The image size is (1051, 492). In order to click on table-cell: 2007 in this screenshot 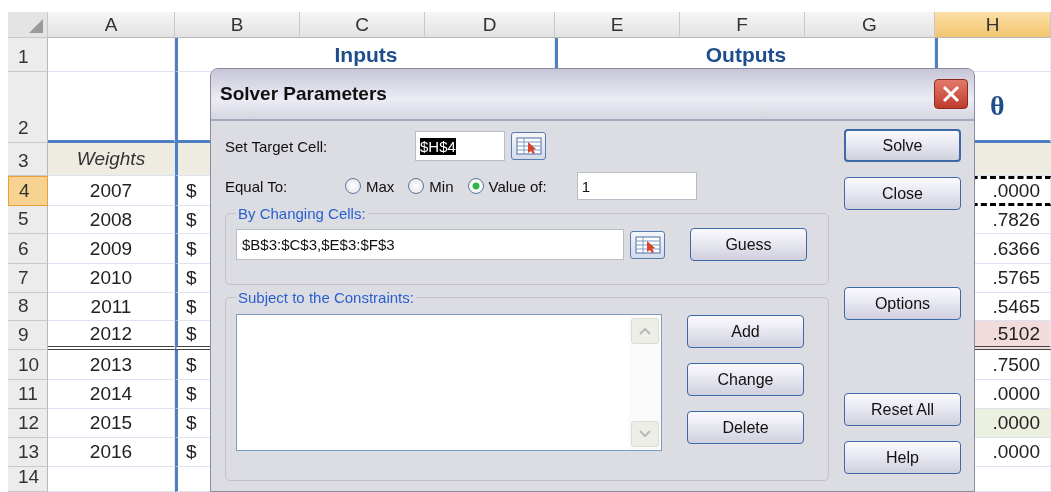, I will do `click(111, 191)`.